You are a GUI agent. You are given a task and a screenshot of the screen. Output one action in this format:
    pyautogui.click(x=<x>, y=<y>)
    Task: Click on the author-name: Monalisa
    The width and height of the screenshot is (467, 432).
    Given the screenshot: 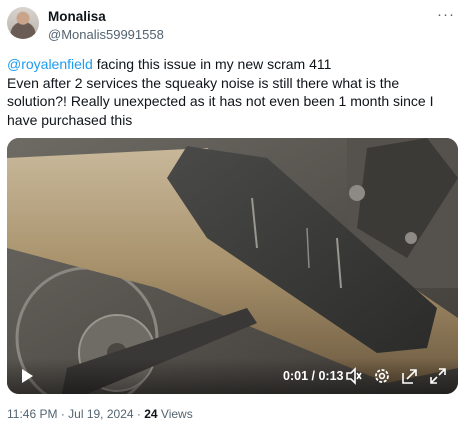 What is the action you would take?
    pyautogui.click(x=77, y=16)
    